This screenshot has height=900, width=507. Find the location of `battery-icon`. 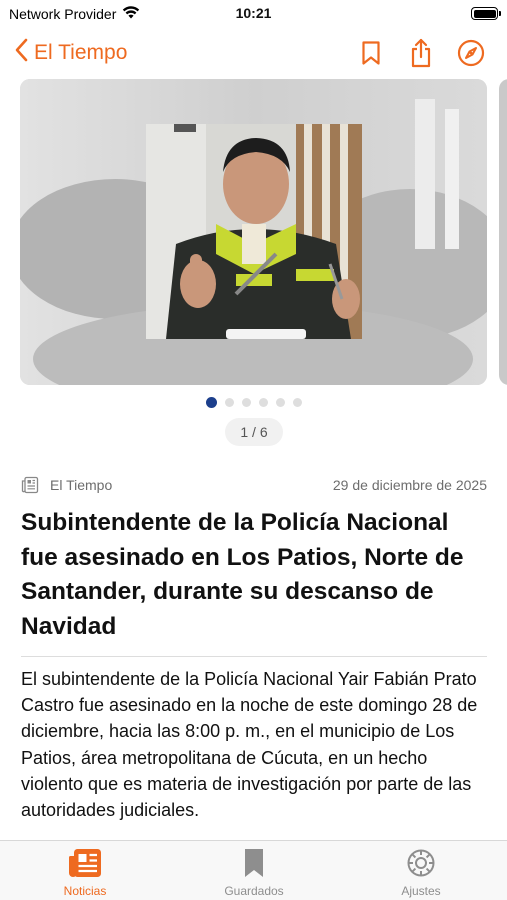

battery-icon is located at coordinates (486, 13).